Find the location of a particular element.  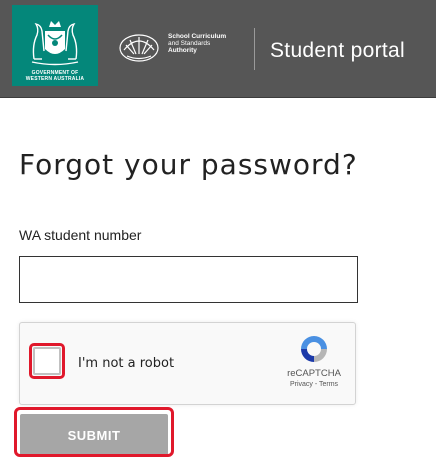

header-divider is located at coordinates (254, 49).